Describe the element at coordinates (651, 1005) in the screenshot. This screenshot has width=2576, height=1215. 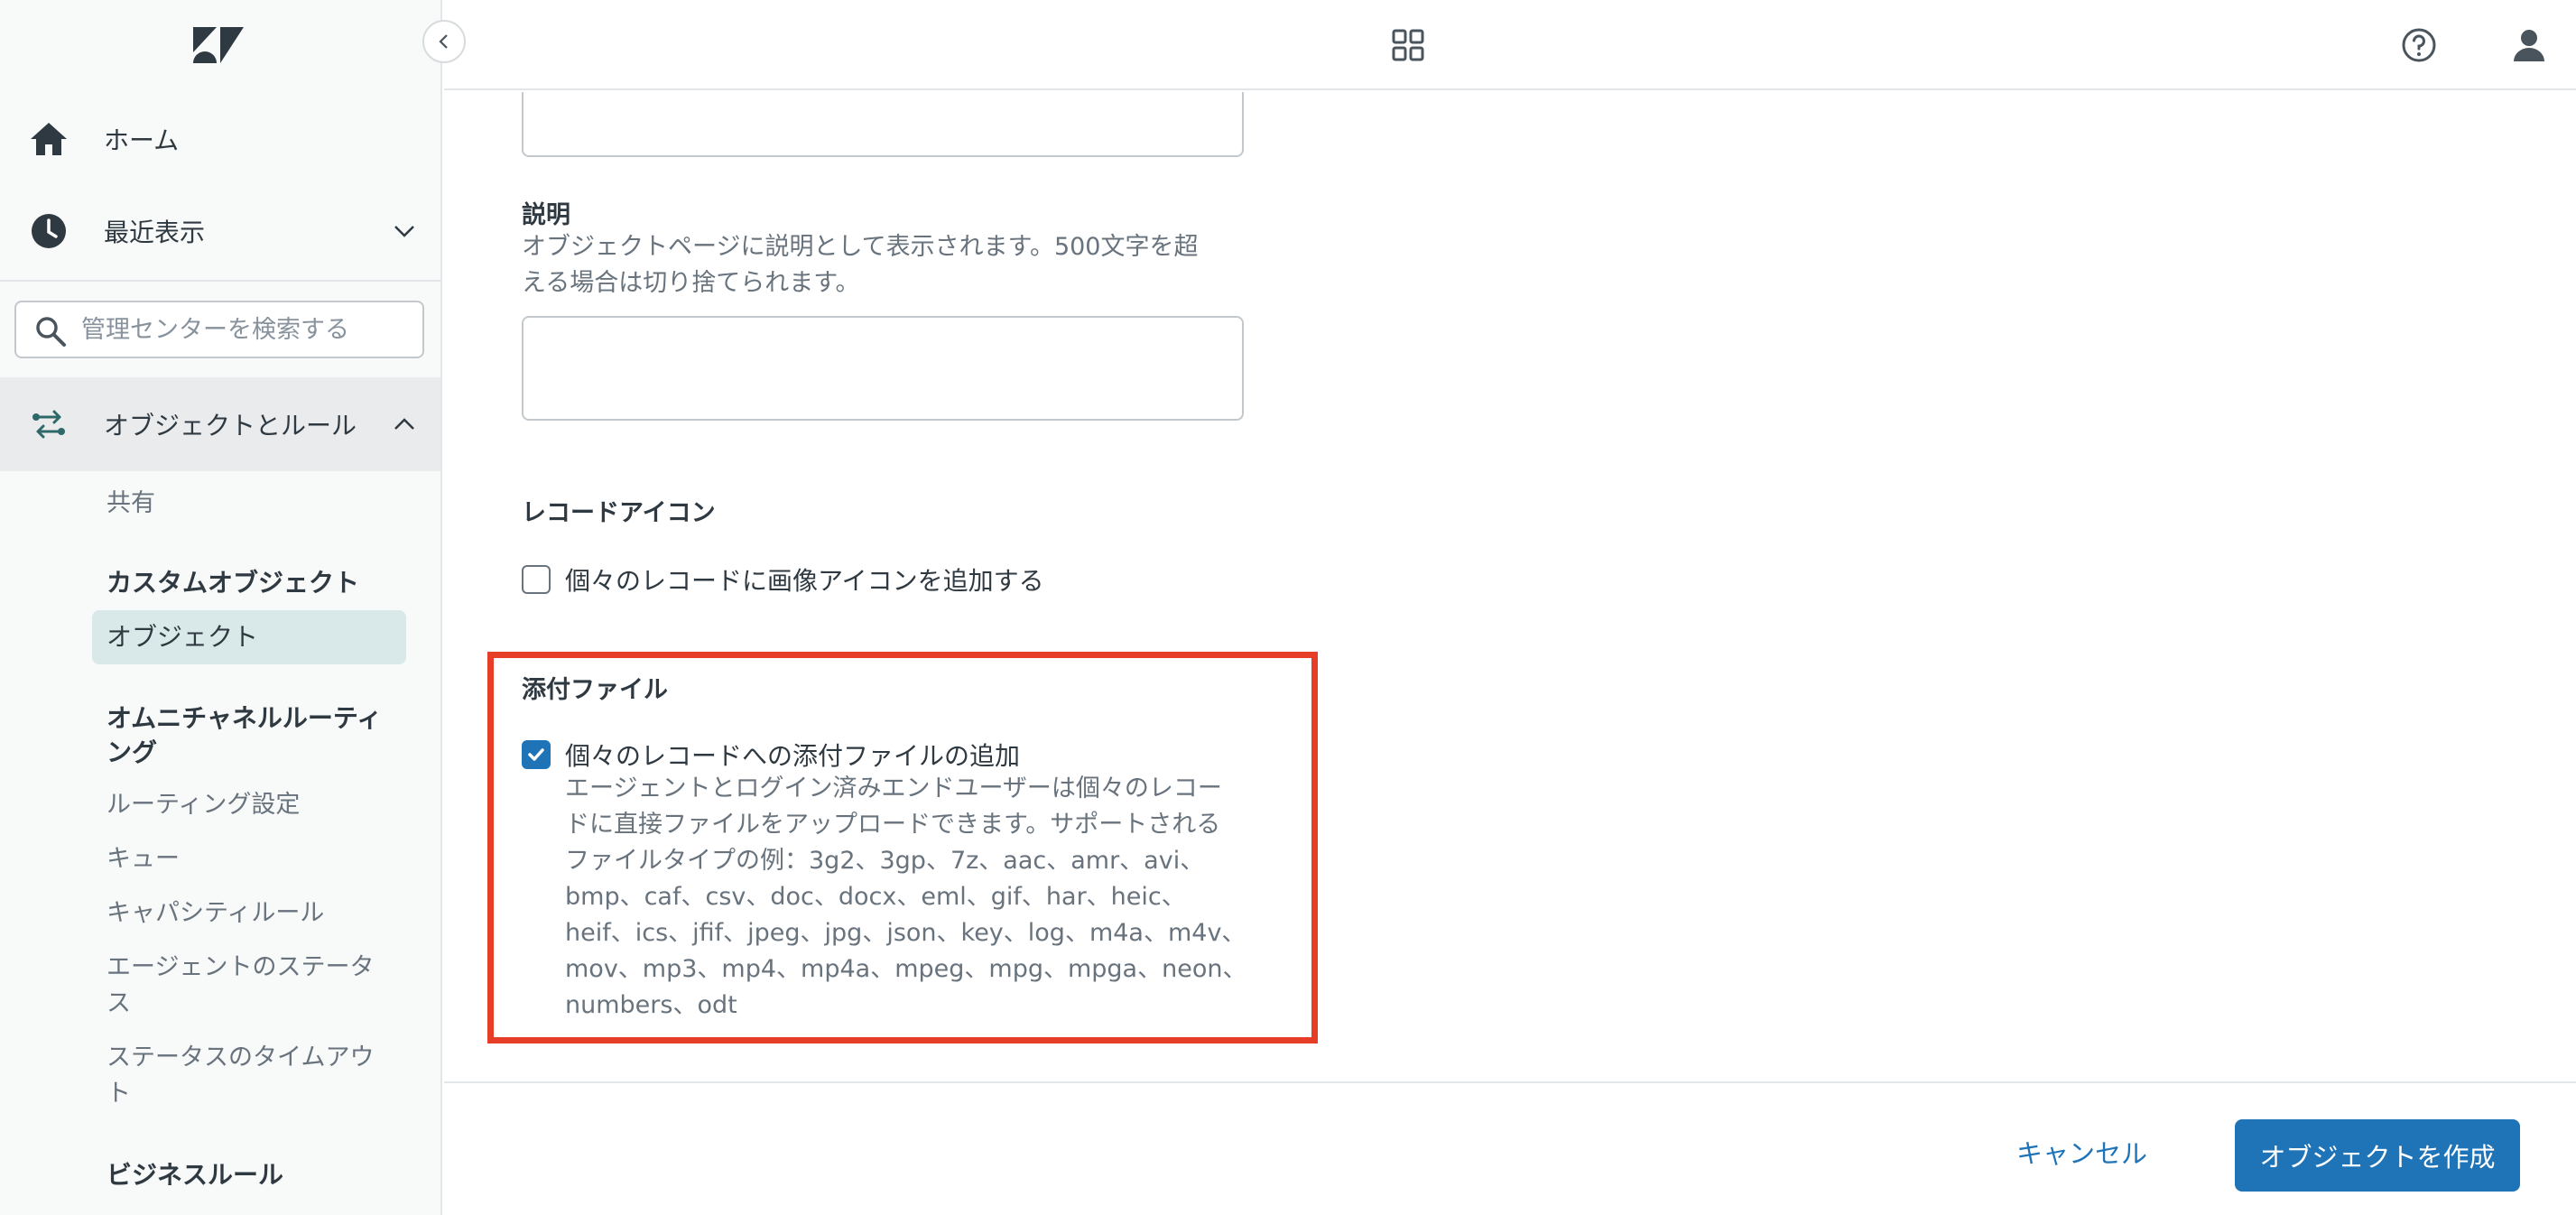
I see `attachments-desc-line: numbers、odt` at that location.